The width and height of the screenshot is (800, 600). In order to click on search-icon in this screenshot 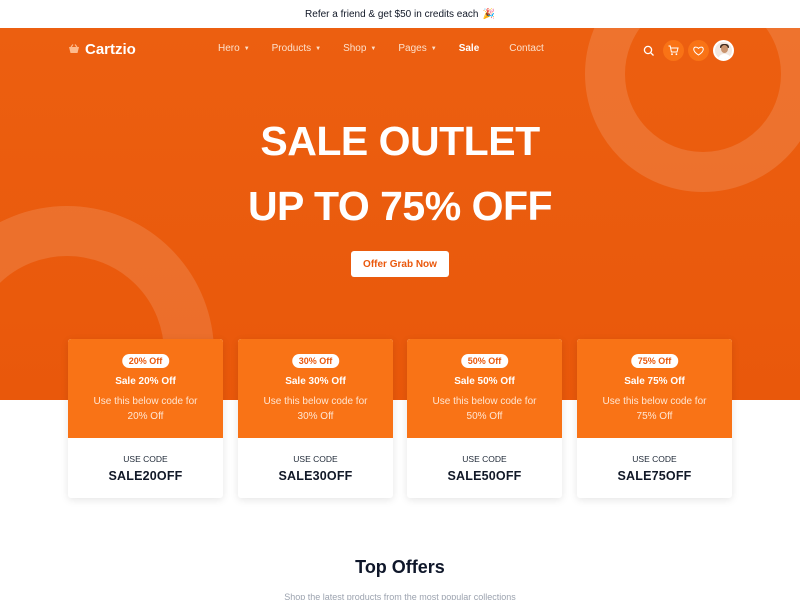, I will do `click(648, 50)`.